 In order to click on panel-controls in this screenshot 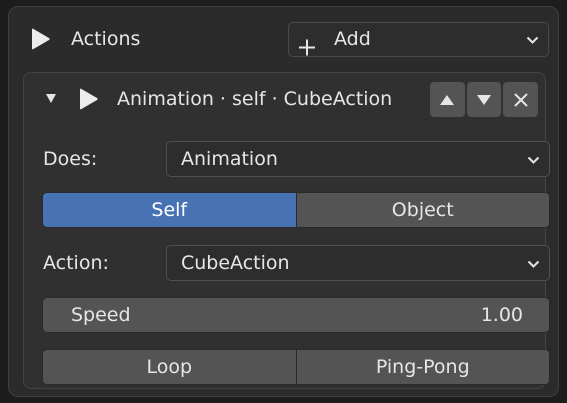, I will do `click(484, 99)`.